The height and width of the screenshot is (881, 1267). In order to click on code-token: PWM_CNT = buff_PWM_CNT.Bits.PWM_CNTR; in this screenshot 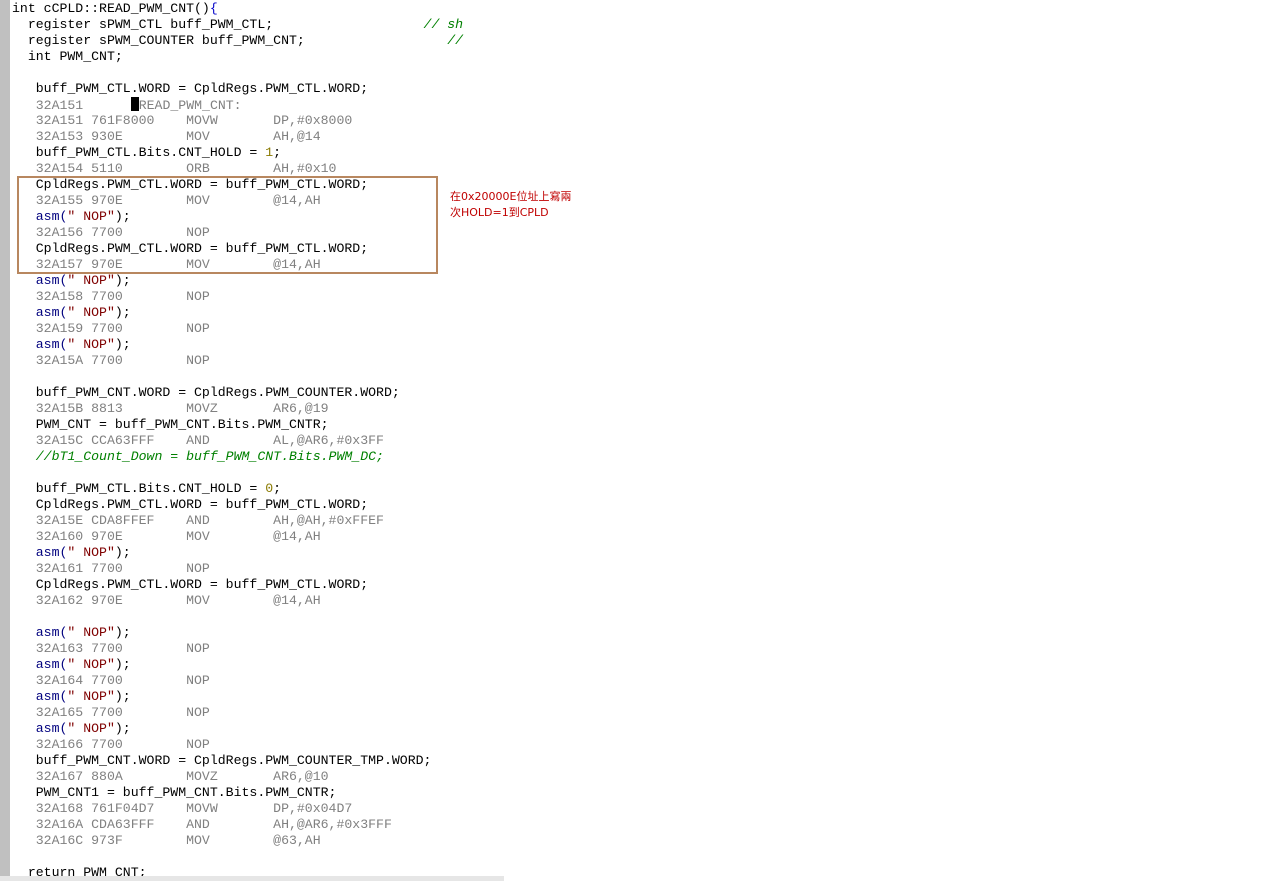, I will do `click(170, 424)`.